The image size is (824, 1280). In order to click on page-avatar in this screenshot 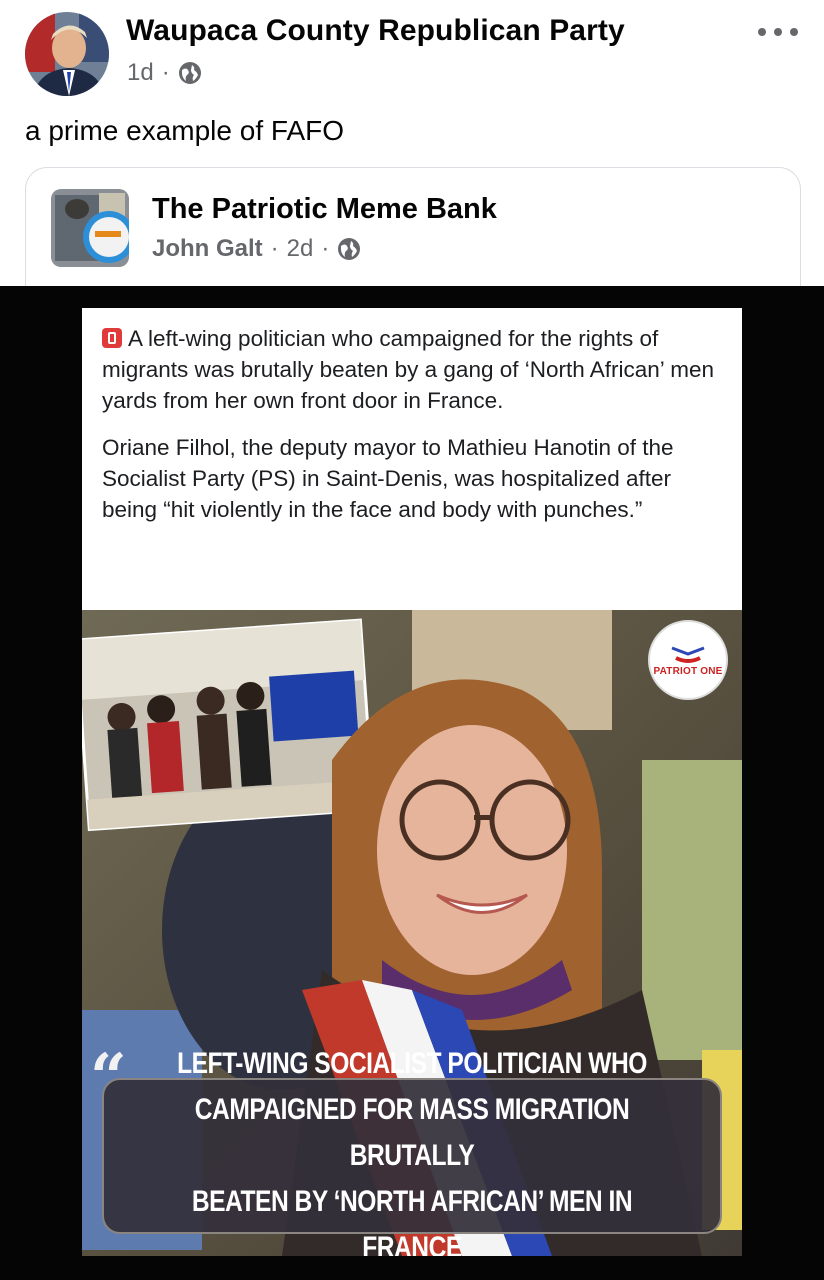, I will do `click(67, 54)`.